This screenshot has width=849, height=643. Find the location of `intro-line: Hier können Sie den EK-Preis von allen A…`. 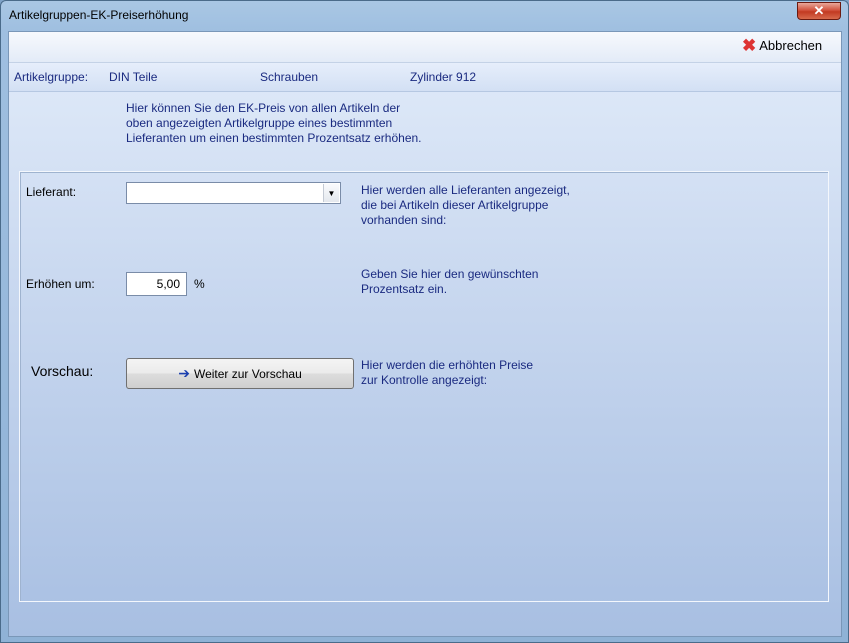

intro-line: Hier können Sie den EK-Preis von allen A… is located at coordinates (263, 108).